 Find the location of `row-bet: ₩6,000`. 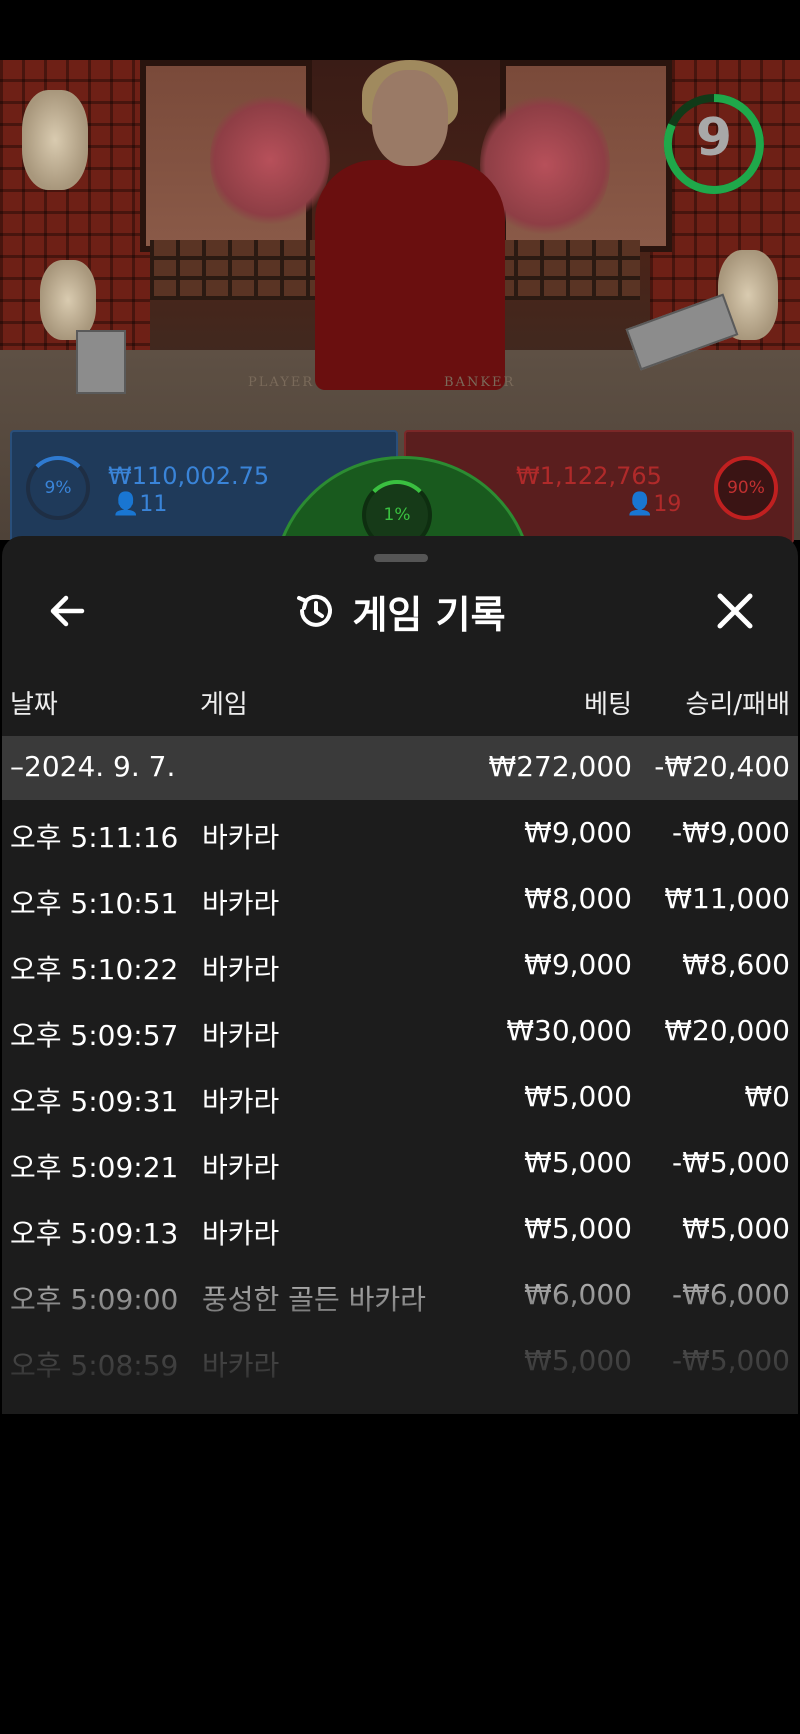

row-bet: ₩6,000 is located at coordinates (578, 1294).